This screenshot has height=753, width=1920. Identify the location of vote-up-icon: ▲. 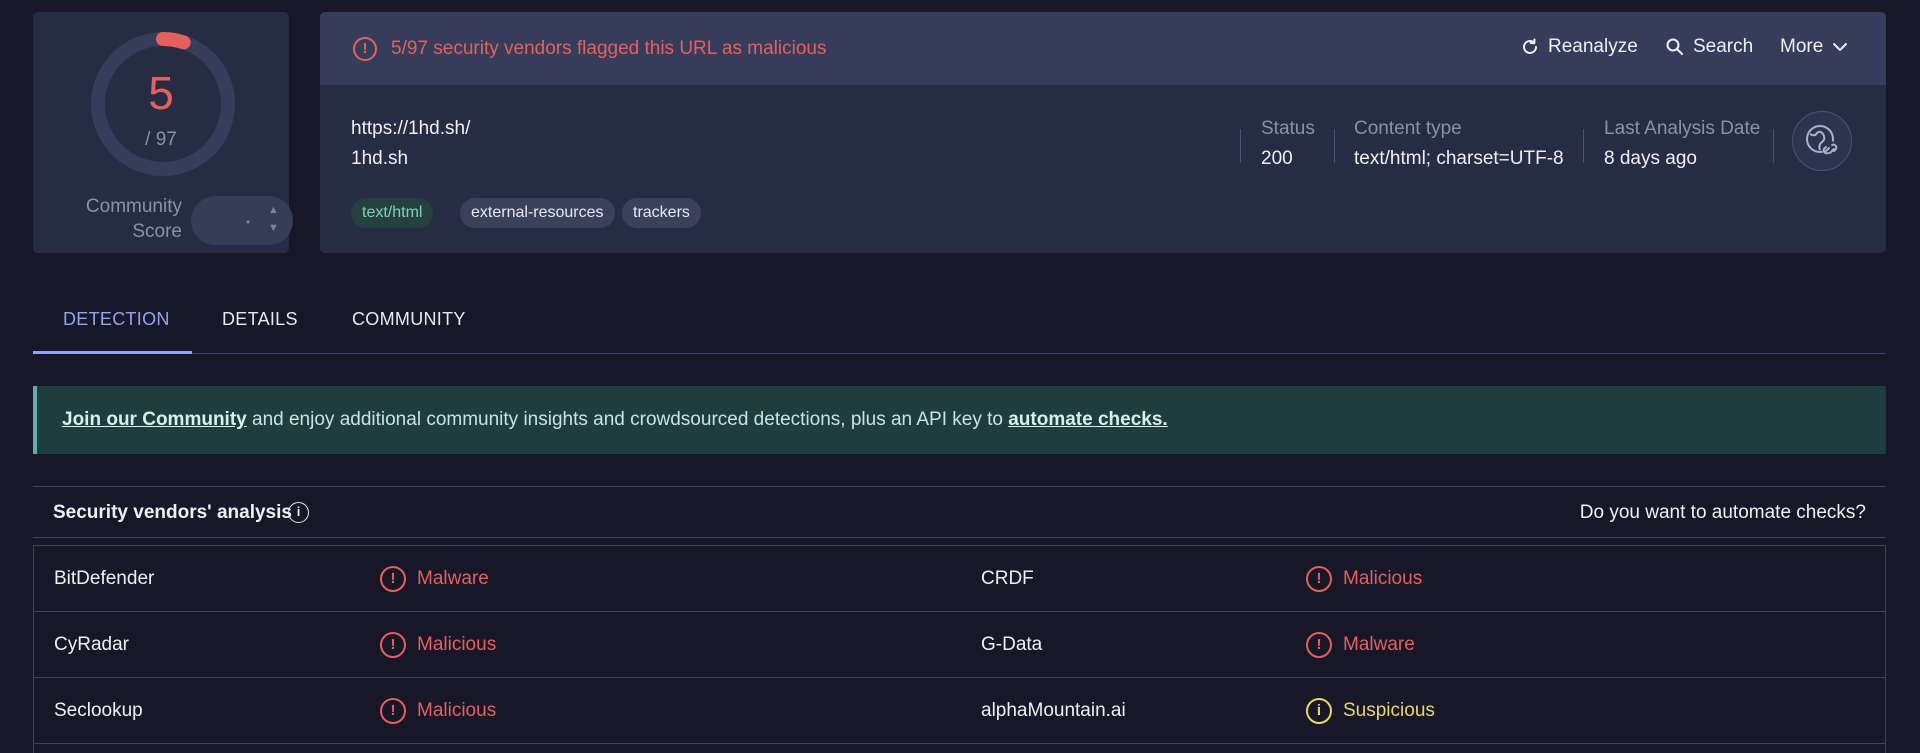
(273, 210).